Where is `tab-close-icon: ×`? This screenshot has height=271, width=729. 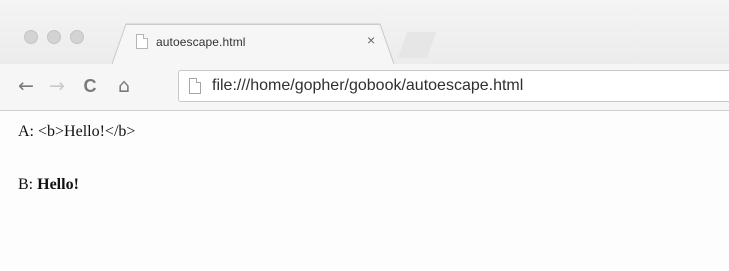
tab-close-icon: × is located at coordinates (371, 40).